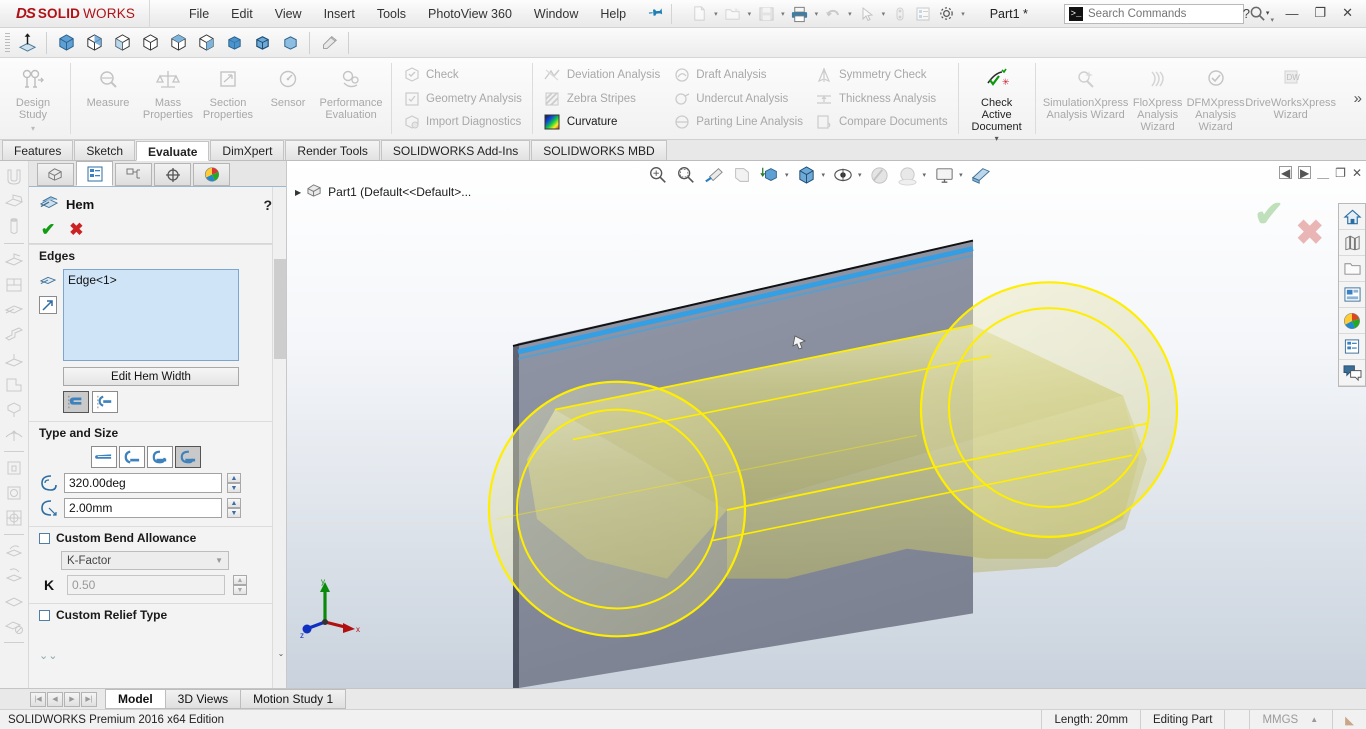  What do you see at coordinates (203, 699) in the screenshot?
I see `tab-3d-views: 3D Views` at bounding box center [203, 699].